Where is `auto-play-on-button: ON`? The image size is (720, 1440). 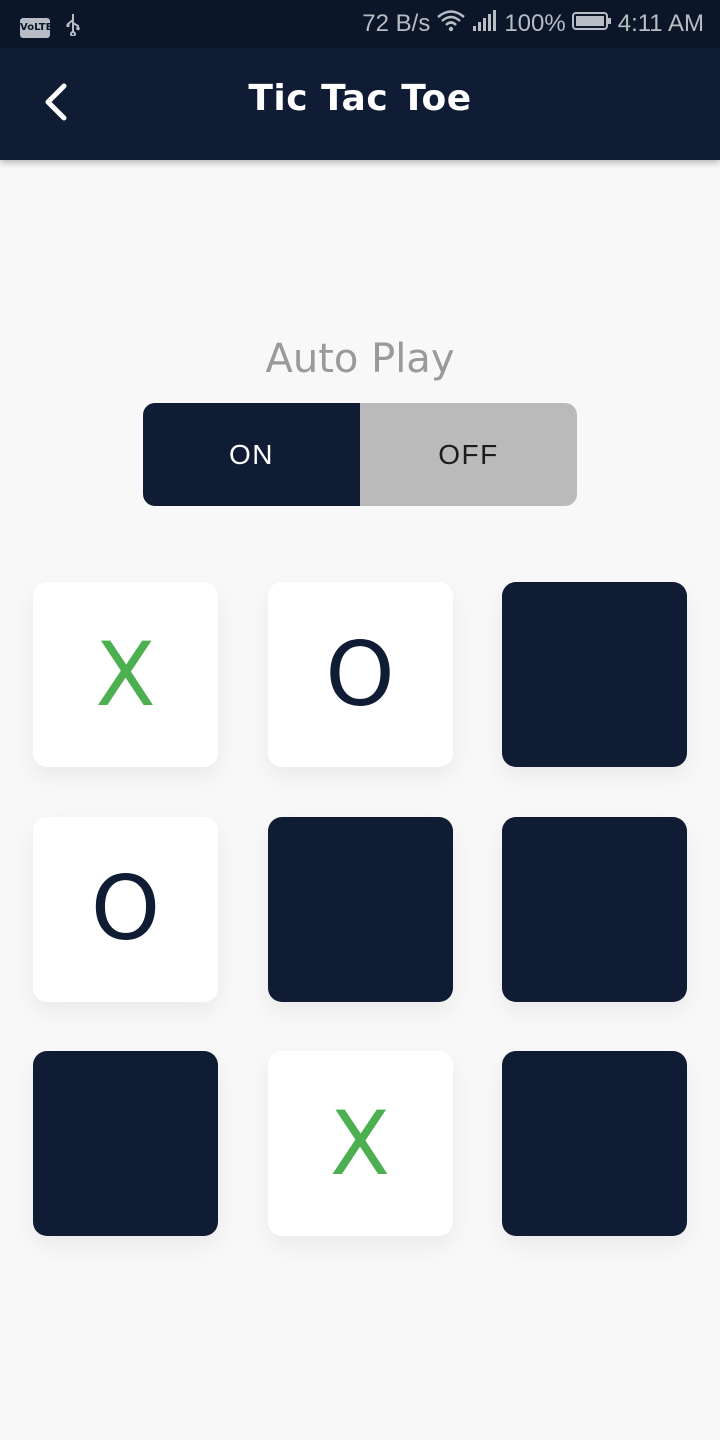 auto-play-on-button: ON is located at coordinates (251, 454).